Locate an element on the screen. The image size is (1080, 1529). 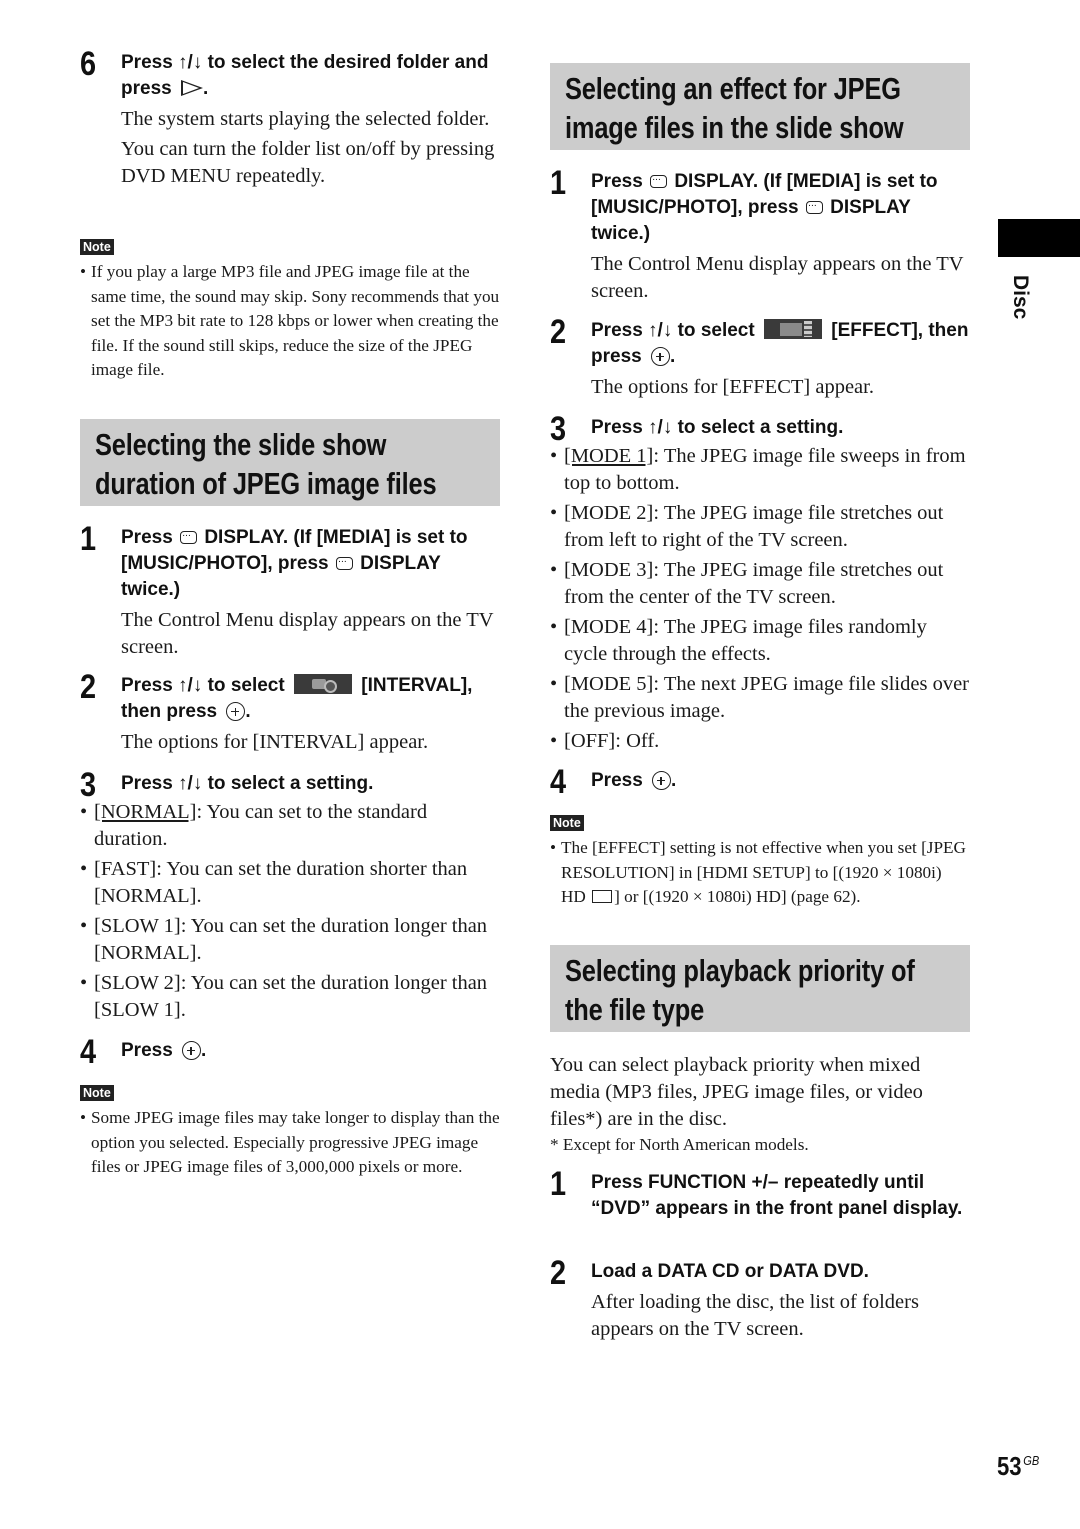
interval-menu-icon is located at coordinates (322, 684).